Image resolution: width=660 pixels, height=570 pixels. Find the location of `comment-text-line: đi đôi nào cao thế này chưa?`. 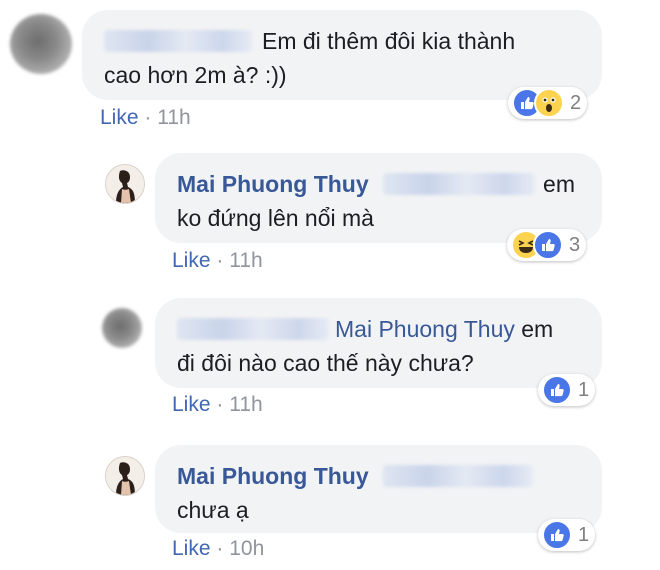

comment-text-line: đi đôi nào cao thế này chưa? is located at coordinates (325, 363).